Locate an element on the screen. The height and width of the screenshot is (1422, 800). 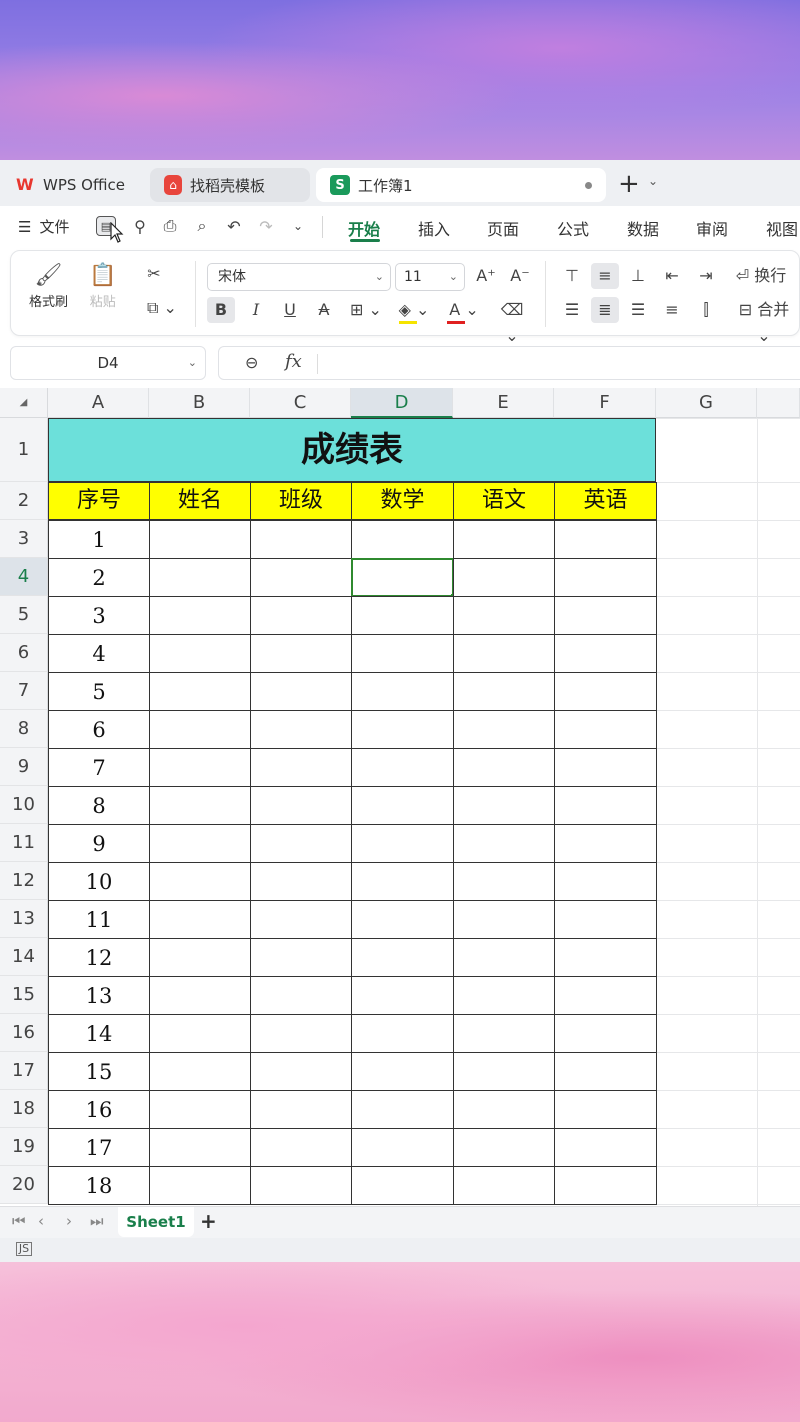
serial-number-cell: 7 is located at coordinates (99, 767).